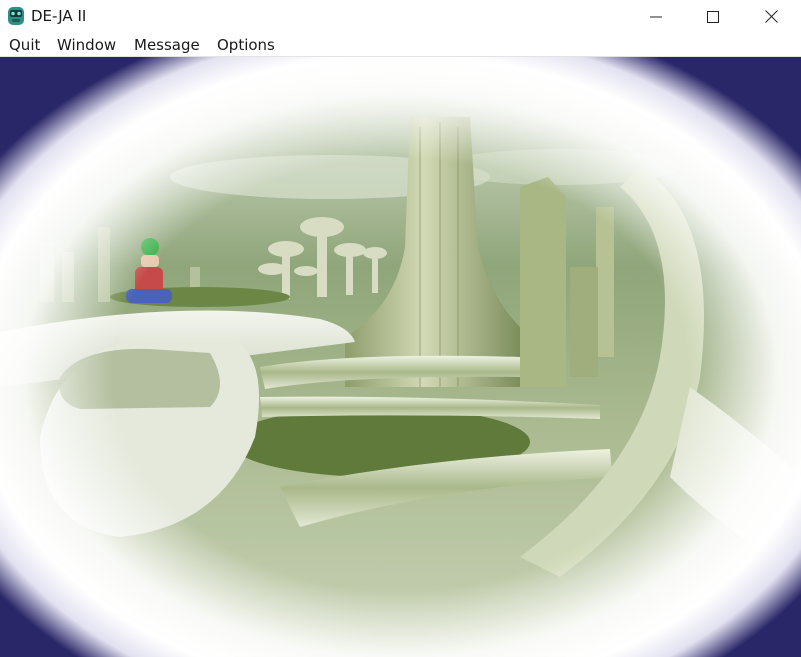 Image resolution: width=801 pixels, height=657 pixels. Describe the element at coordinates (167, 45) in the screenshot. I see `menu-message: Message` at that location.